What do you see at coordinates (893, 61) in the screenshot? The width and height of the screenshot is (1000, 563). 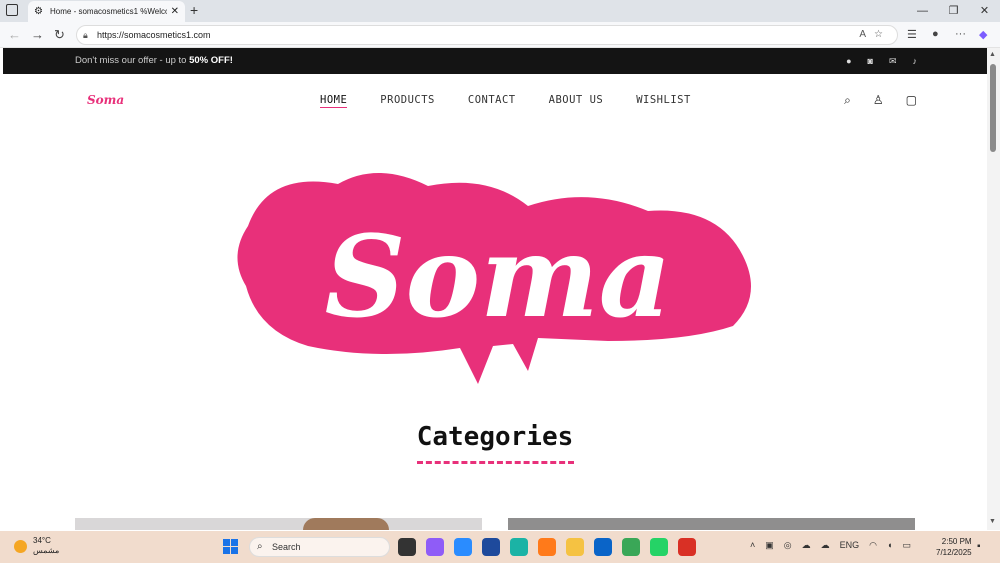 I see `email-icon: ✉` at bounding box center [893, 61].